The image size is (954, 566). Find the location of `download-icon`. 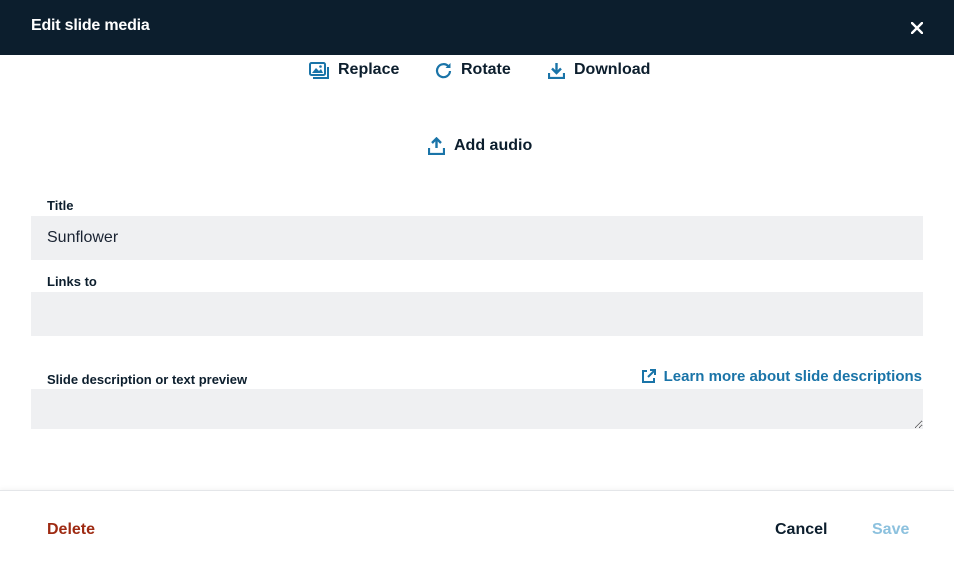

download-icon is located at coordinates (556, 70).